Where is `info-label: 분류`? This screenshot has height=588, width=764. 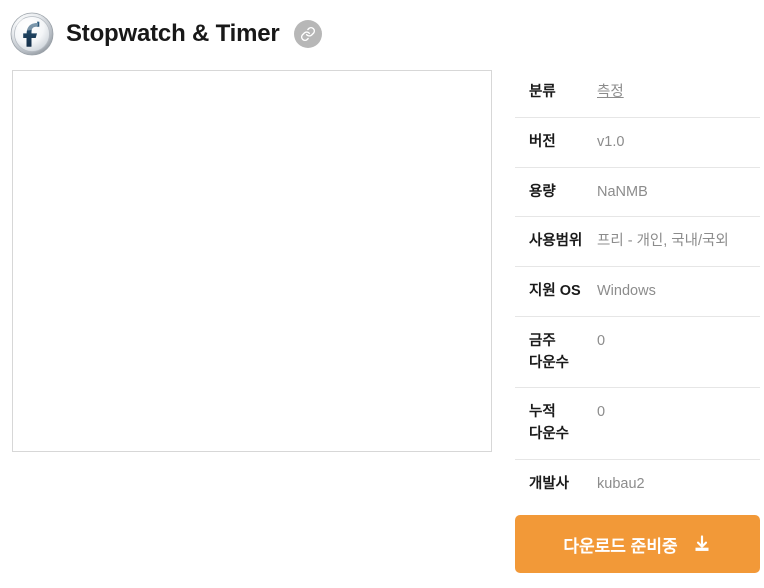 info-label: 분류 is located at coordinates (542, 92).